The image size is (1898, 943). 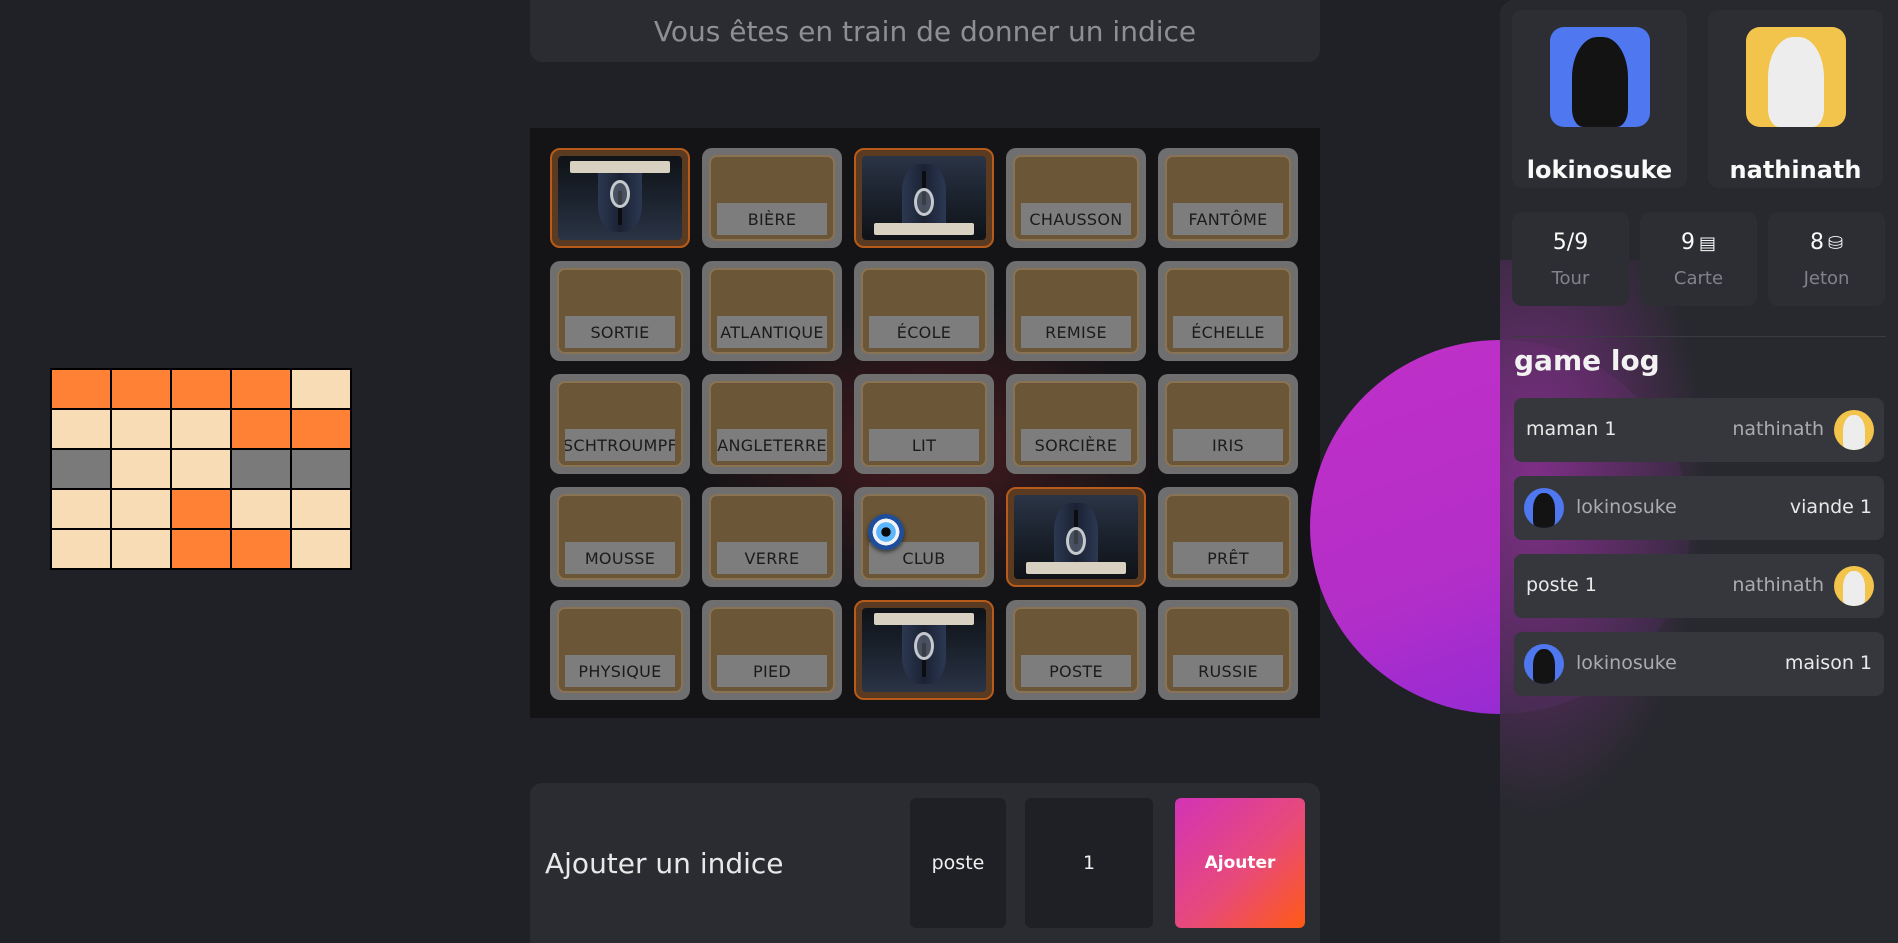 I want to click on log-clue: poste 1, so click(x=1561, y=585).